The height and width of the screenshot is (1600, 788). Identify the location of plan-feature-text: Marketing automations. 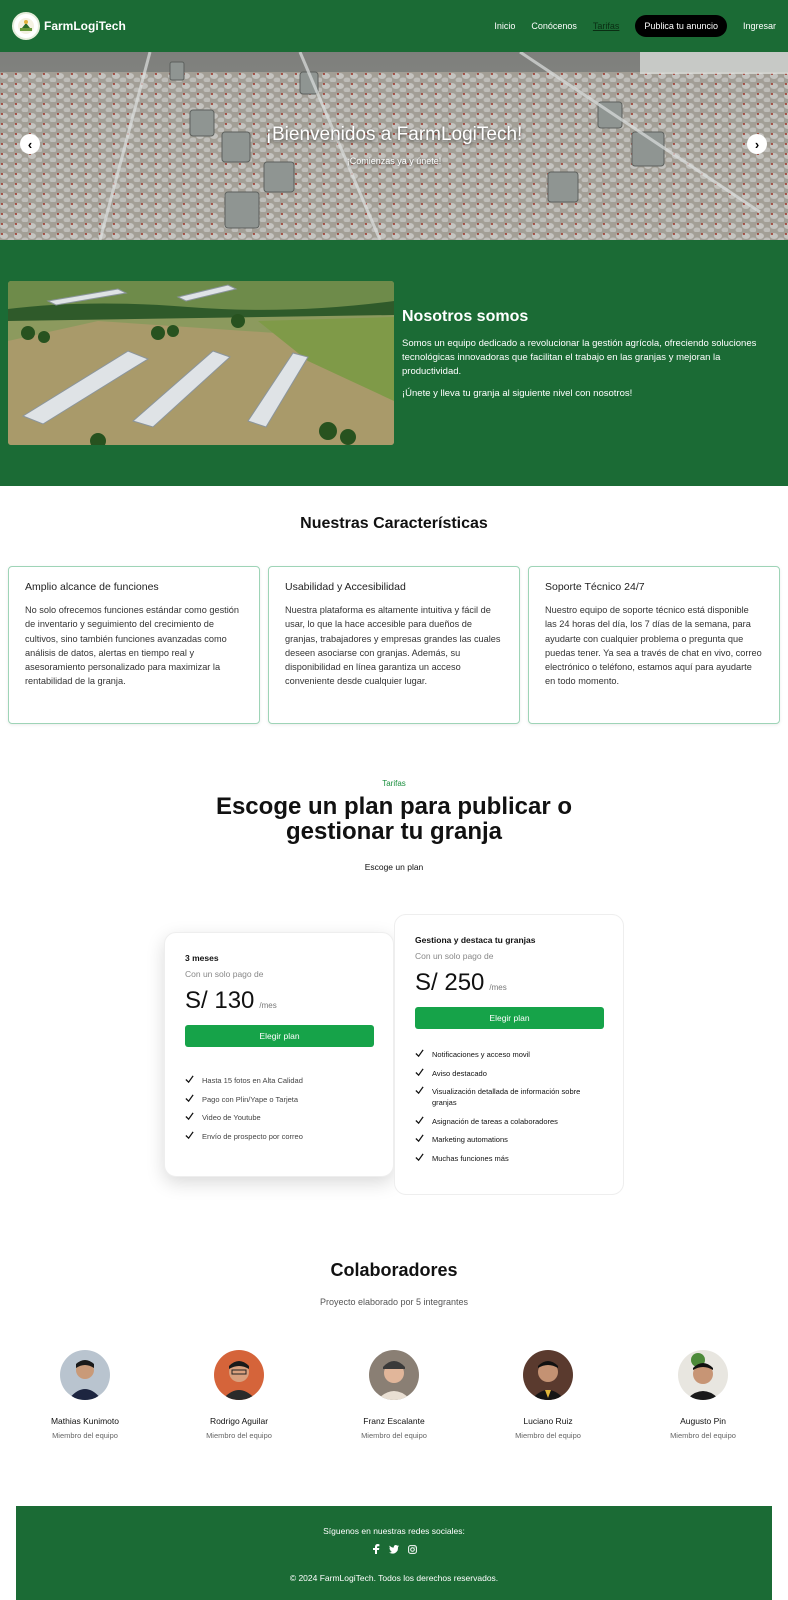
(470, 1139).